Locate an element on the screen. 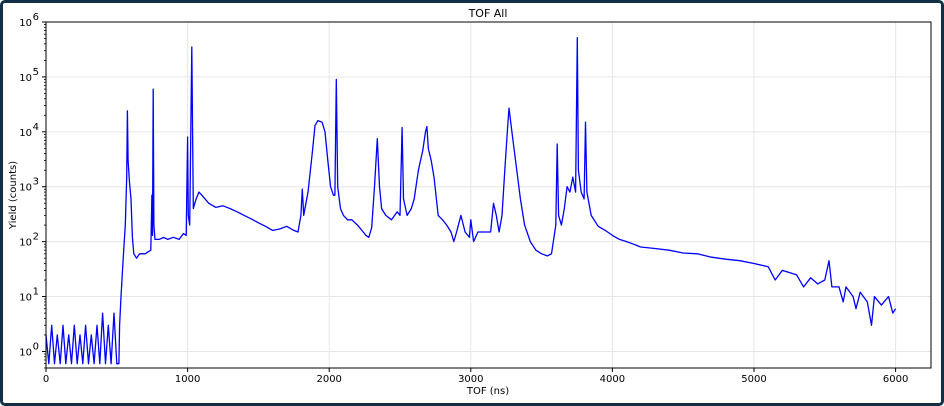  y-tick-exponent: 4 is located at coordinates (36, 127).